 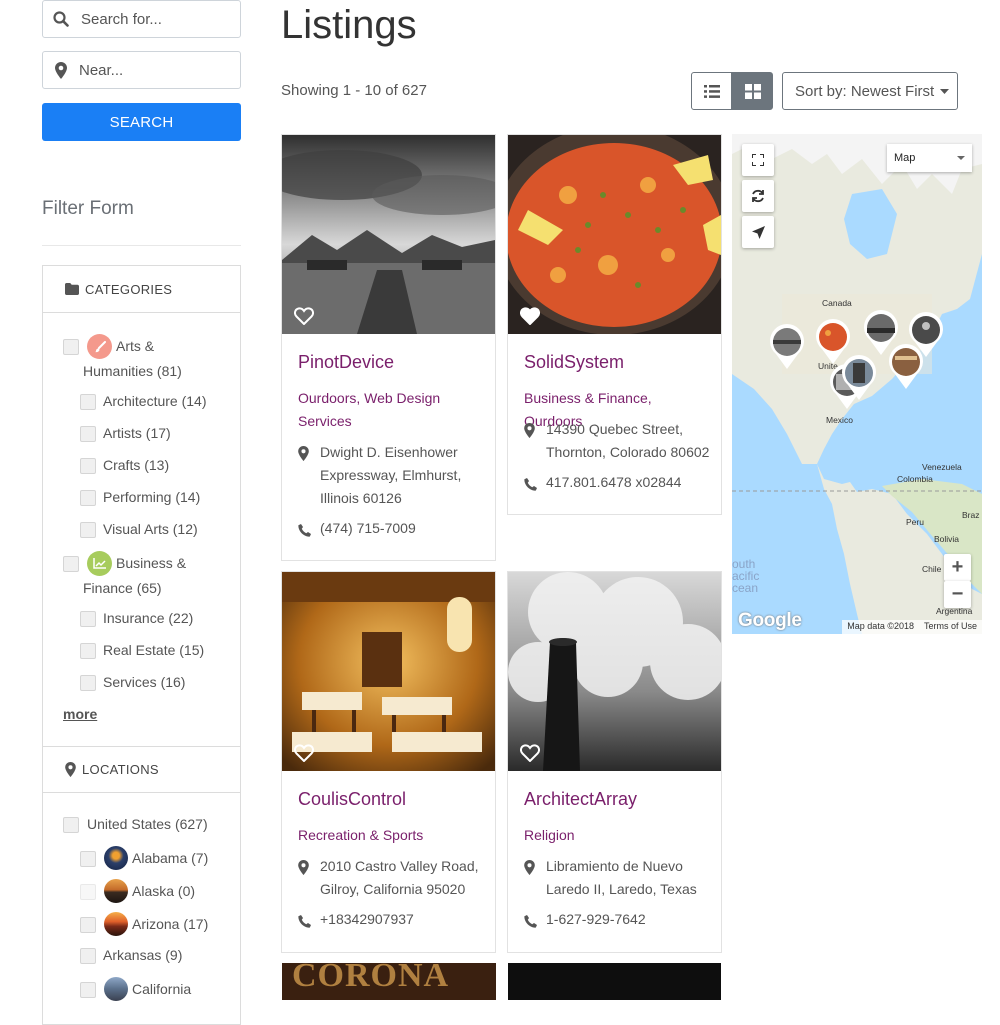 I want to click on category-label: Insurance (22), so click(x=148, y=618).